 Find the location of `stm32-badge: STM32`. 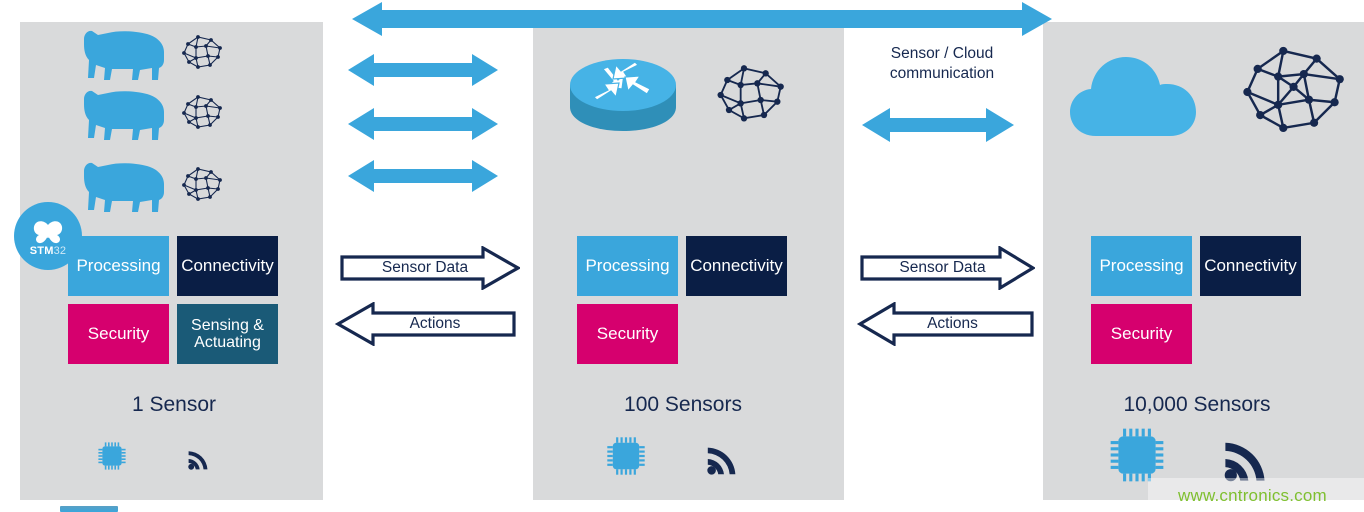

stm32-badge: STM32 is located at coordinates (48, 236).